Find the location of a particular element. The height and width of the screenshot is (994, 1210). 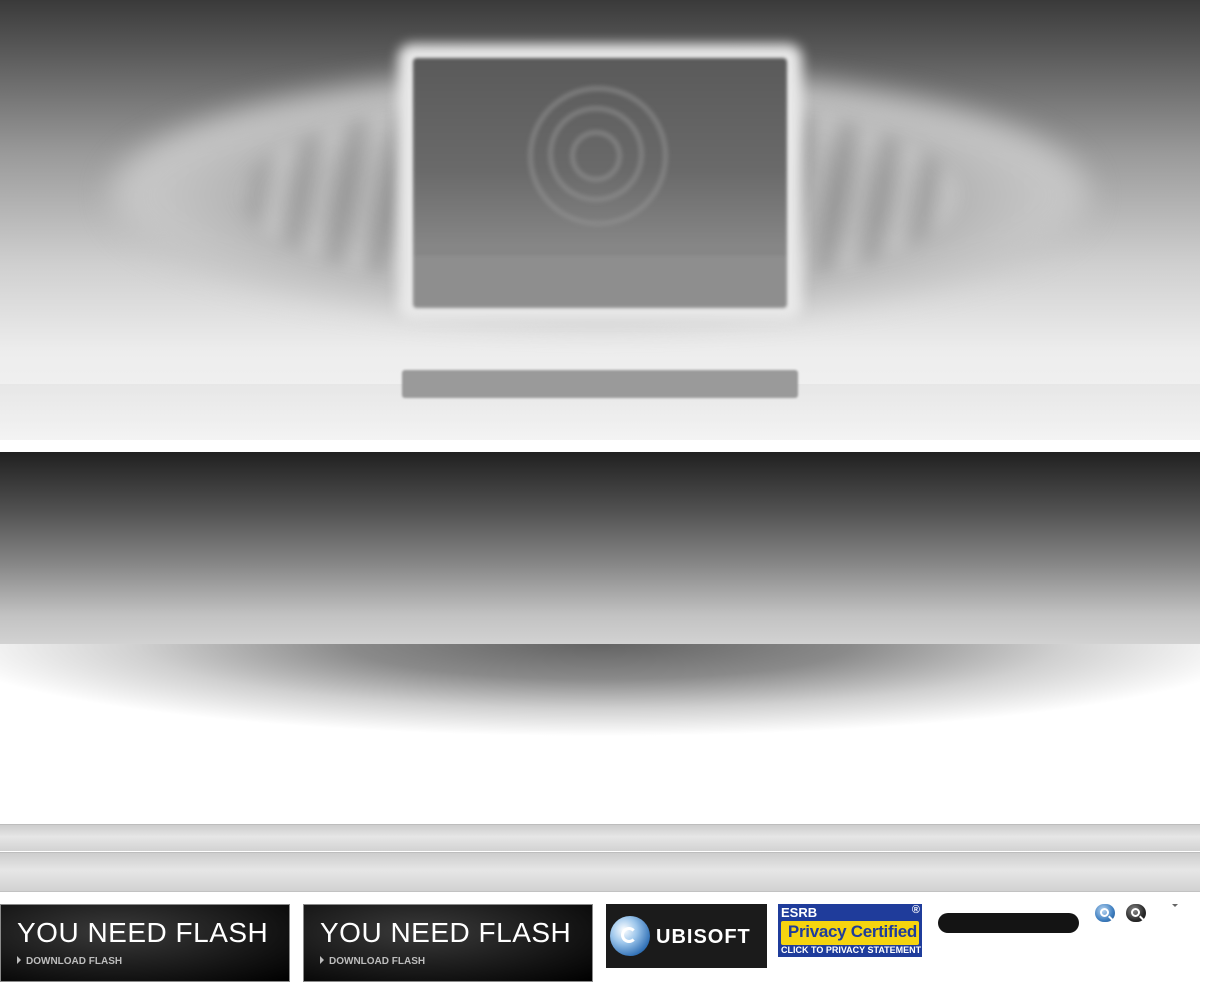

content-panel-shadow is located at coordinates (600, 703).